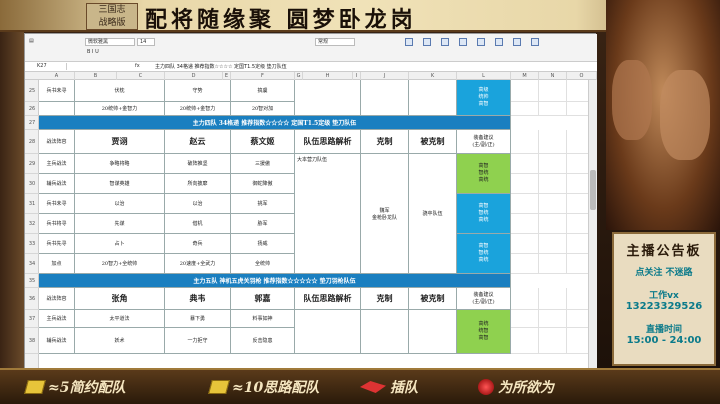 The image size is (720, 404). What do you see at coordinates (96, 76) in the screenshot?
I see `col-header-B: B` at bounding box center [96, 76].